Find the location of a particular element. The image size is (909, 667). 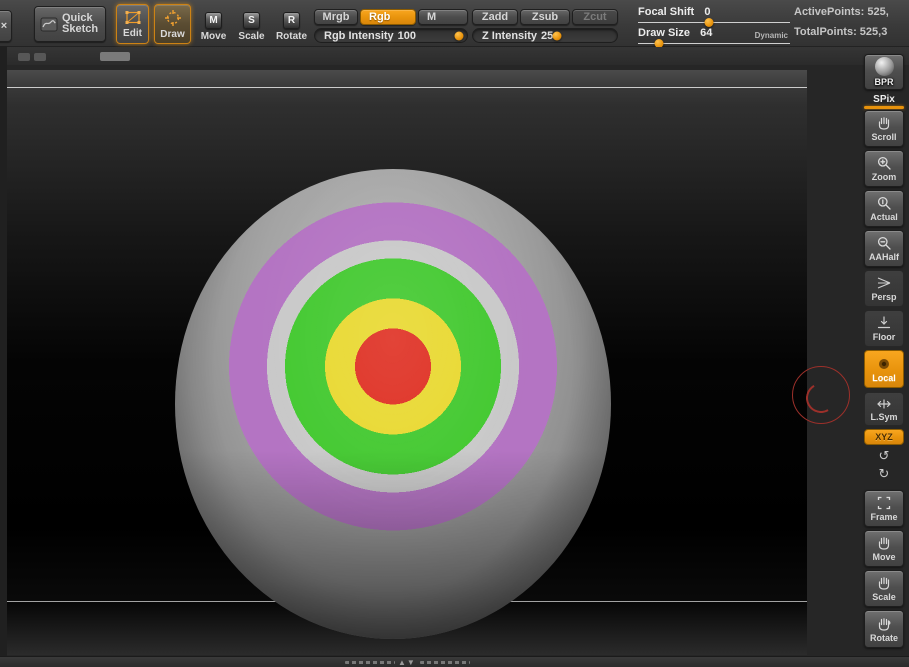

move-button: M Move is located at coordinates (213, 26).